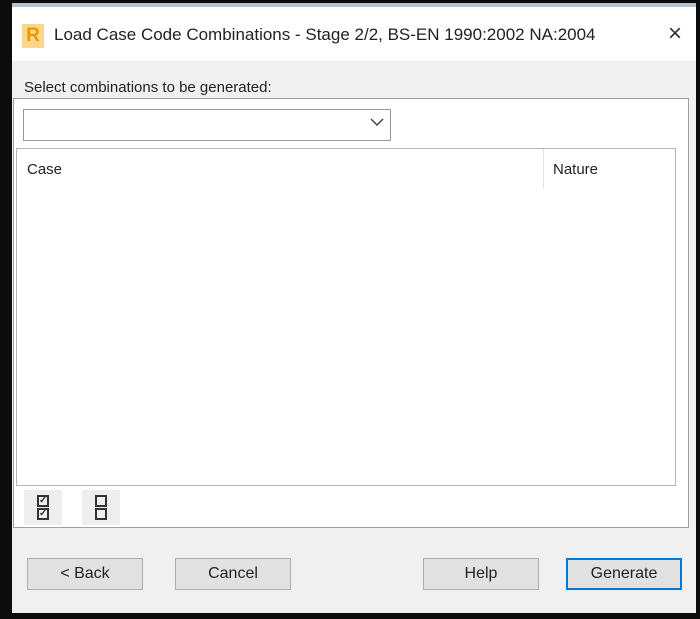 This screenshot has height=619, width=700. I want to click on column-header-case: Case, so click(44, 169).